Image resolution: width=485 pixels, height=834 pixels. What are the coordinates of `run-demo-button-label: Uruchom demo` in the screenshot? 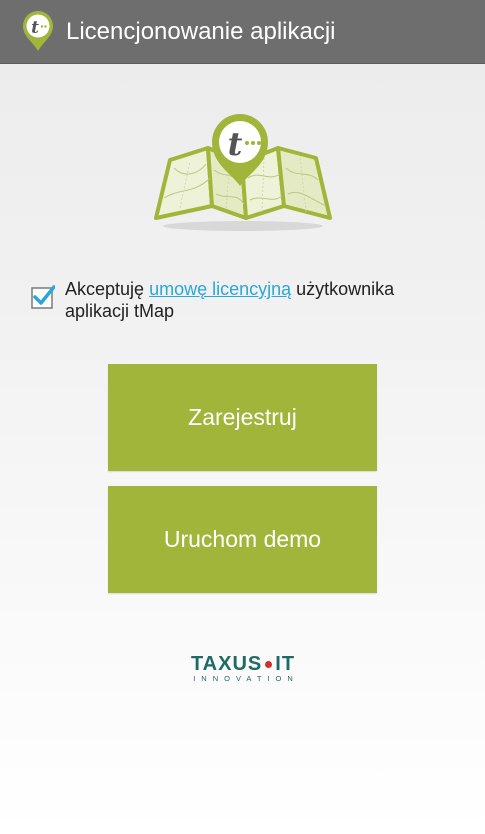 It's located at (242, 539).